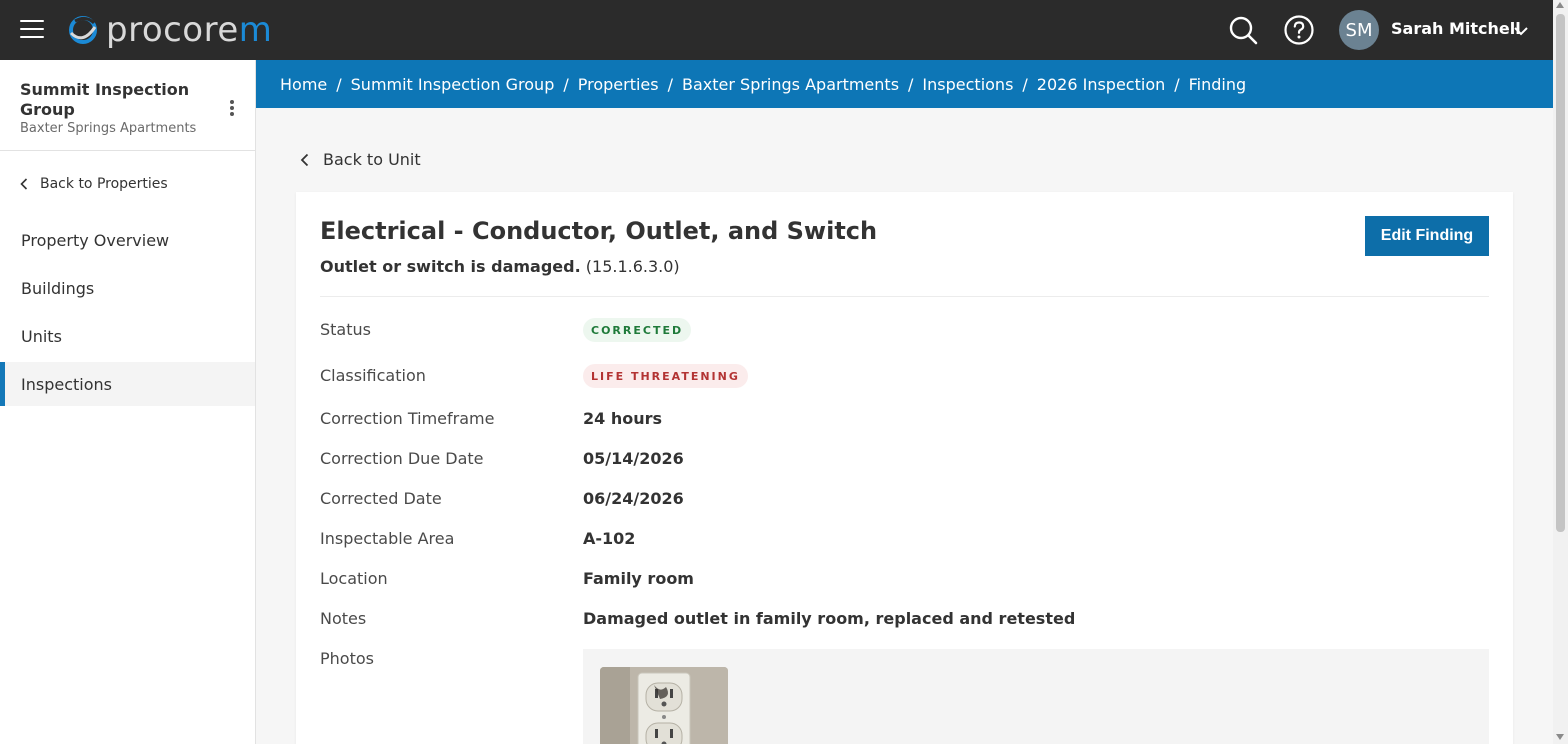  What do you see at coordinates (1521, 31) in the screenshot?
I see `chevron-down-icon` at bounding box center [1521, 31].